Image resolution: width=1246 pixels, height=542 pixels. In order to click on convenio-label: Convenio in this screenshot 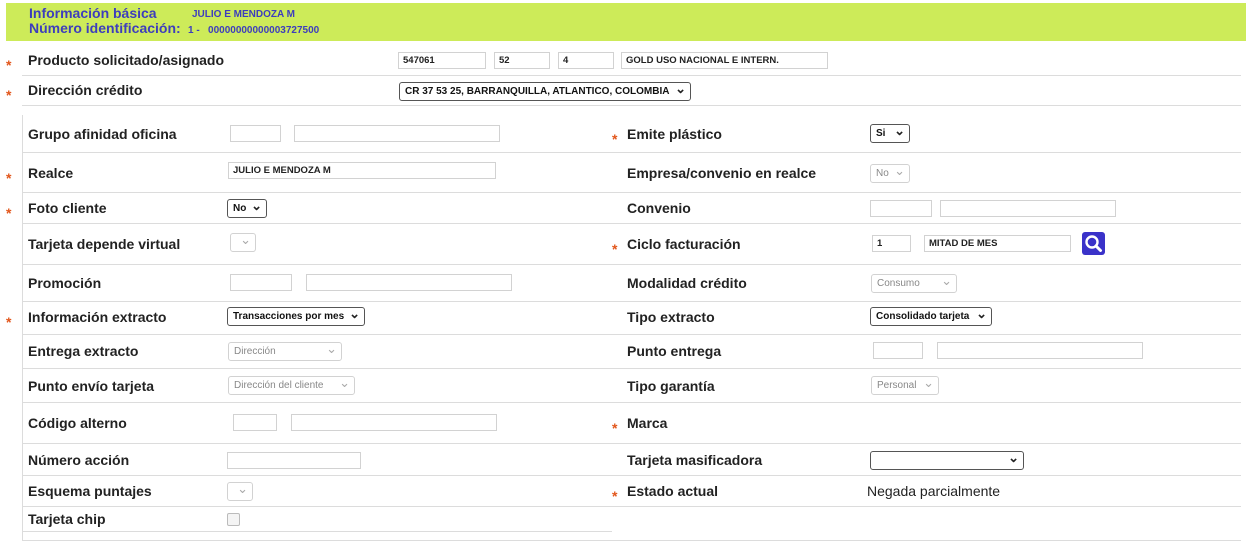, I will do `click(659, 208)`.